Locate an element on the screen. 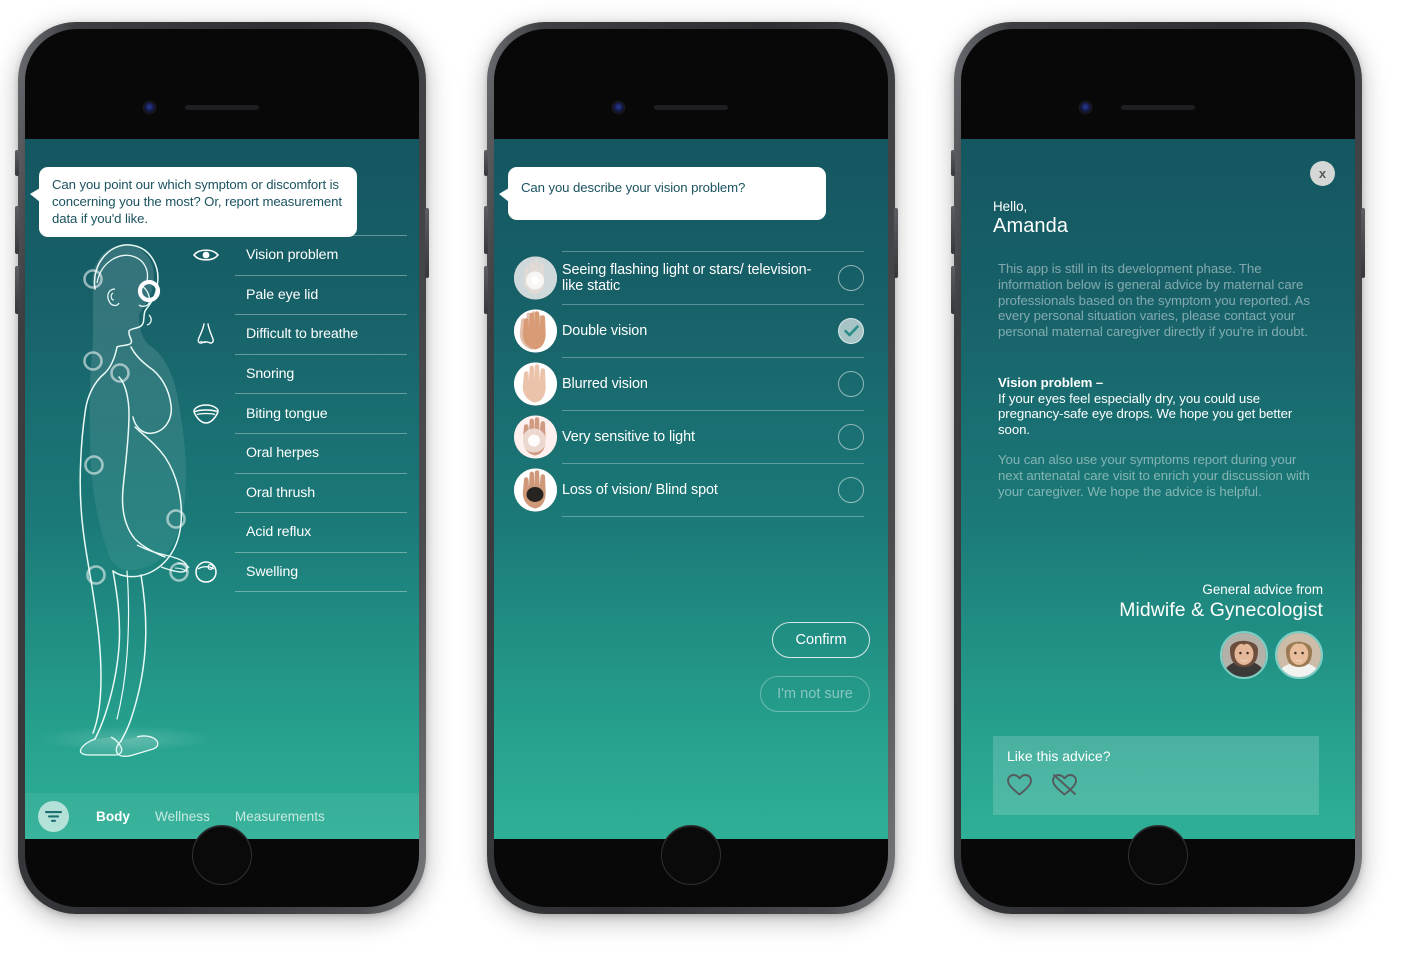  option-row-blurred-vision: Blurred vision is located at coordinates (689, 384).